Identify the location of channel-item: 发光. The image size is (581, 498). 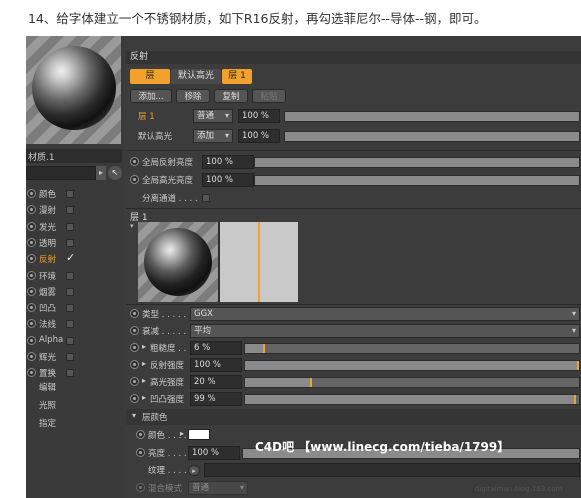
(74, 227).